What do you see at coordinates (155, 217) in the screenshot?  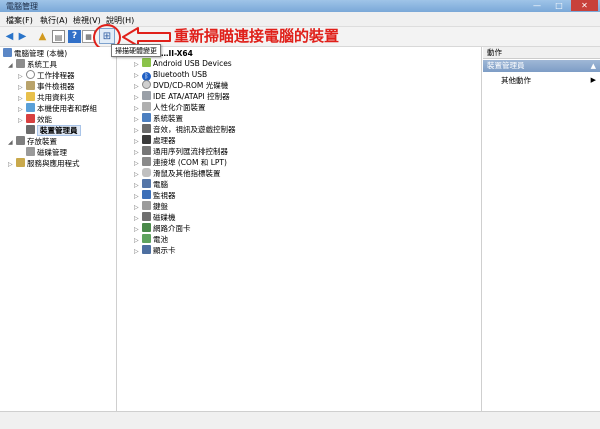 I see `device-category-disk-drive: ▷ 磁碟機` at bounding box center [155, 217].